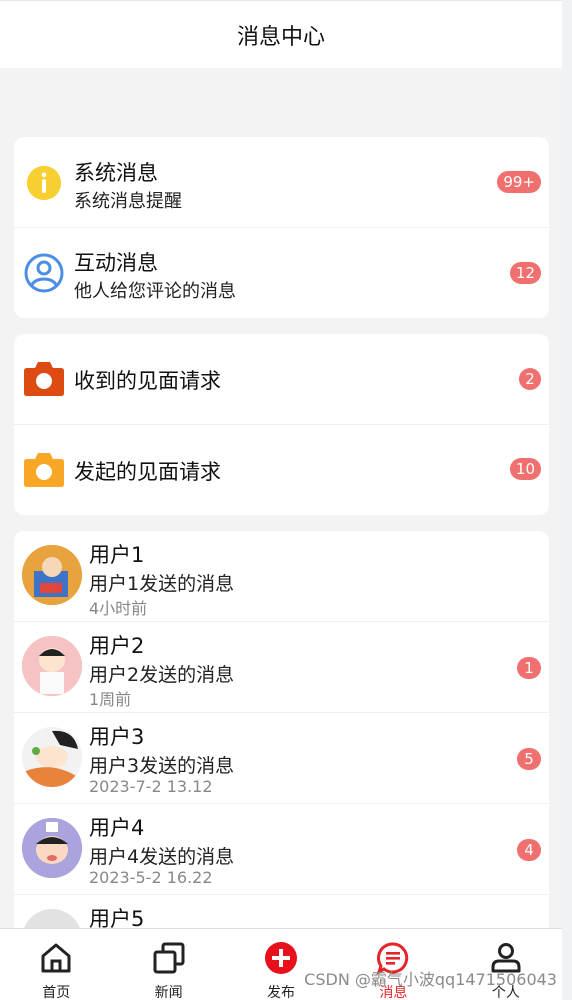 The image size is (572, 1000). What do you see at coordinates (281, 273) in the screenshot?
I see `interaction-message-row: 互动消息 他人给您评论的消息 12` at bounding box center [281, 273].